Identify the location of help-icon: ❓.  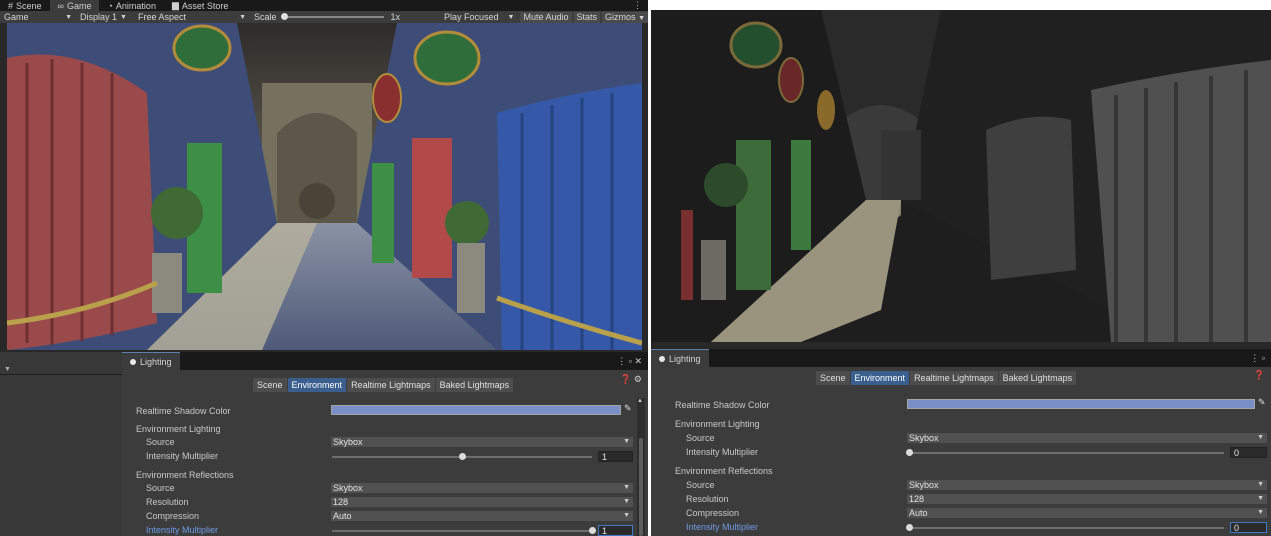
(1259, 375).